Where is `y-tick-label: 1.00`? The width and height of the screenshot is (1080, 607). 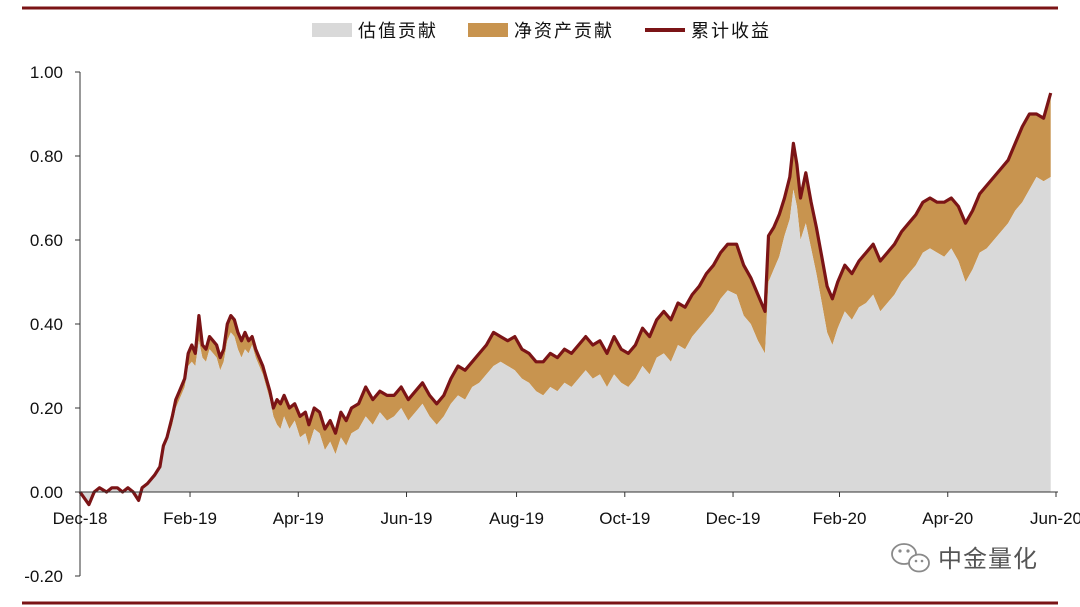 y-tick-label: 1.00 is located at coordinates (46, 72).